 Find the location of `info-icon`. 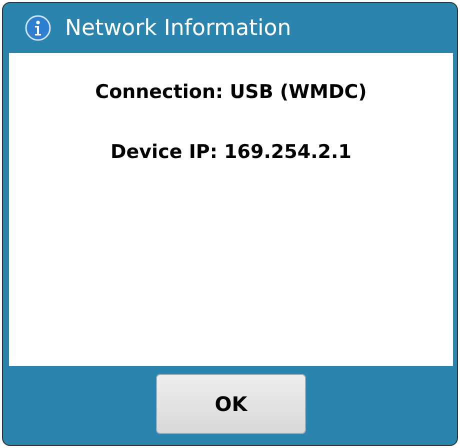

info-icon is located at coordinates (38, 28).